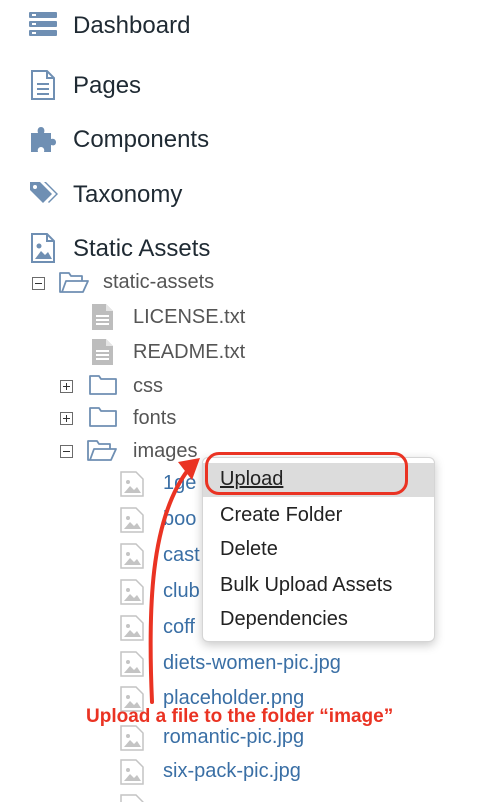  What do you see at coordinates (148, 386) in the screenshot?
I see `tree-label-css: css` at bounding box center [148, 386].